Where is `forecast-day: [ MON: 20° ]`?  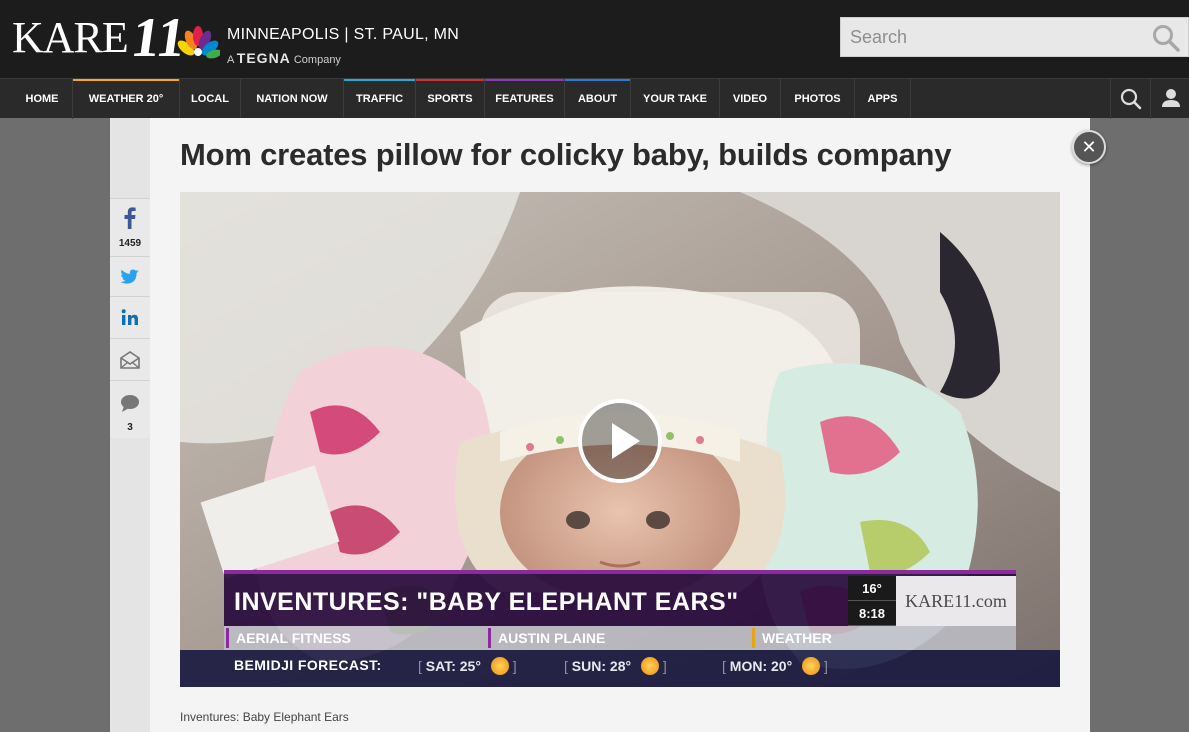 forecast-day: [ MON: 20° ] is located at coordinates (775, 666).